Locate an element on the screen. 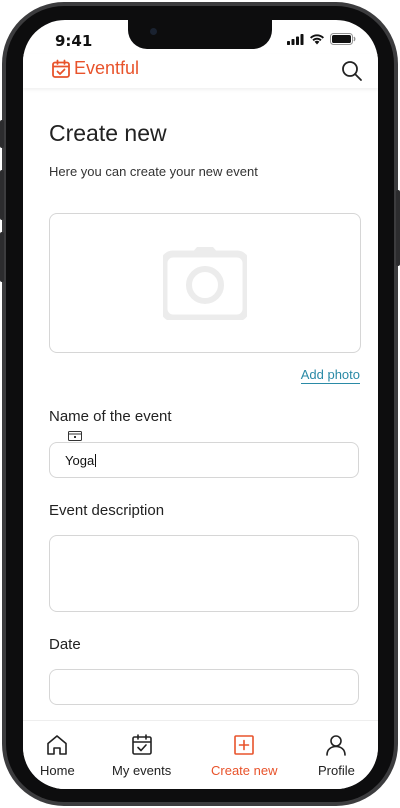  plus-square-icon is located at coordinates (244, 745).